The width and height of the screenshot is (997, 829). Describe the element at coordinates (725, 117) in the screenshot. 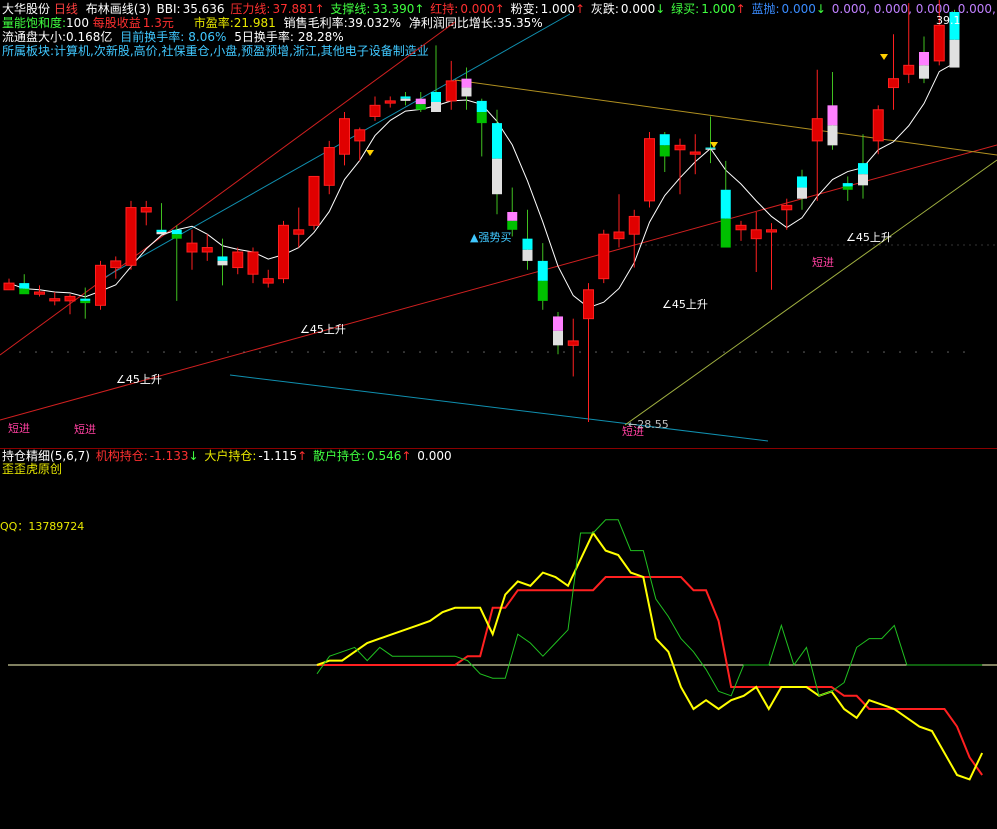

I see `channel-line-olive` at that location.